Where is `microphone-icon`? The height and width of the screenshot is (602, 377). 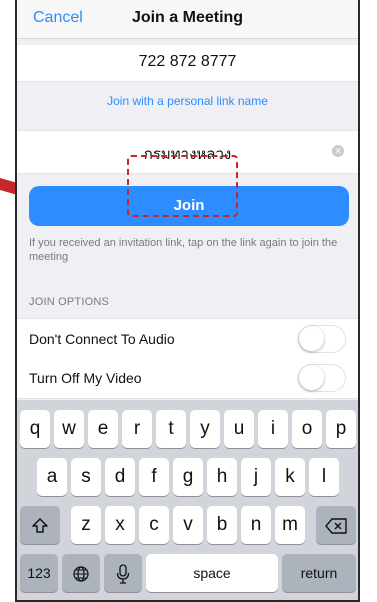 microphone-icon is located at coordinates (123, 574).